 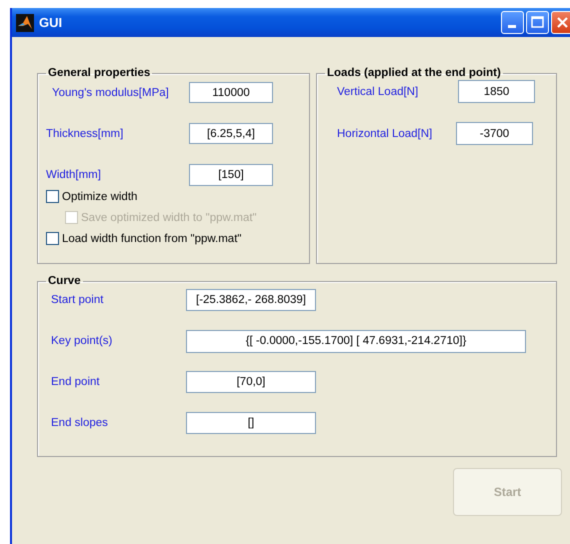 I want to click on field-label: Horizontal Load[N], so click(x=384, y=134).